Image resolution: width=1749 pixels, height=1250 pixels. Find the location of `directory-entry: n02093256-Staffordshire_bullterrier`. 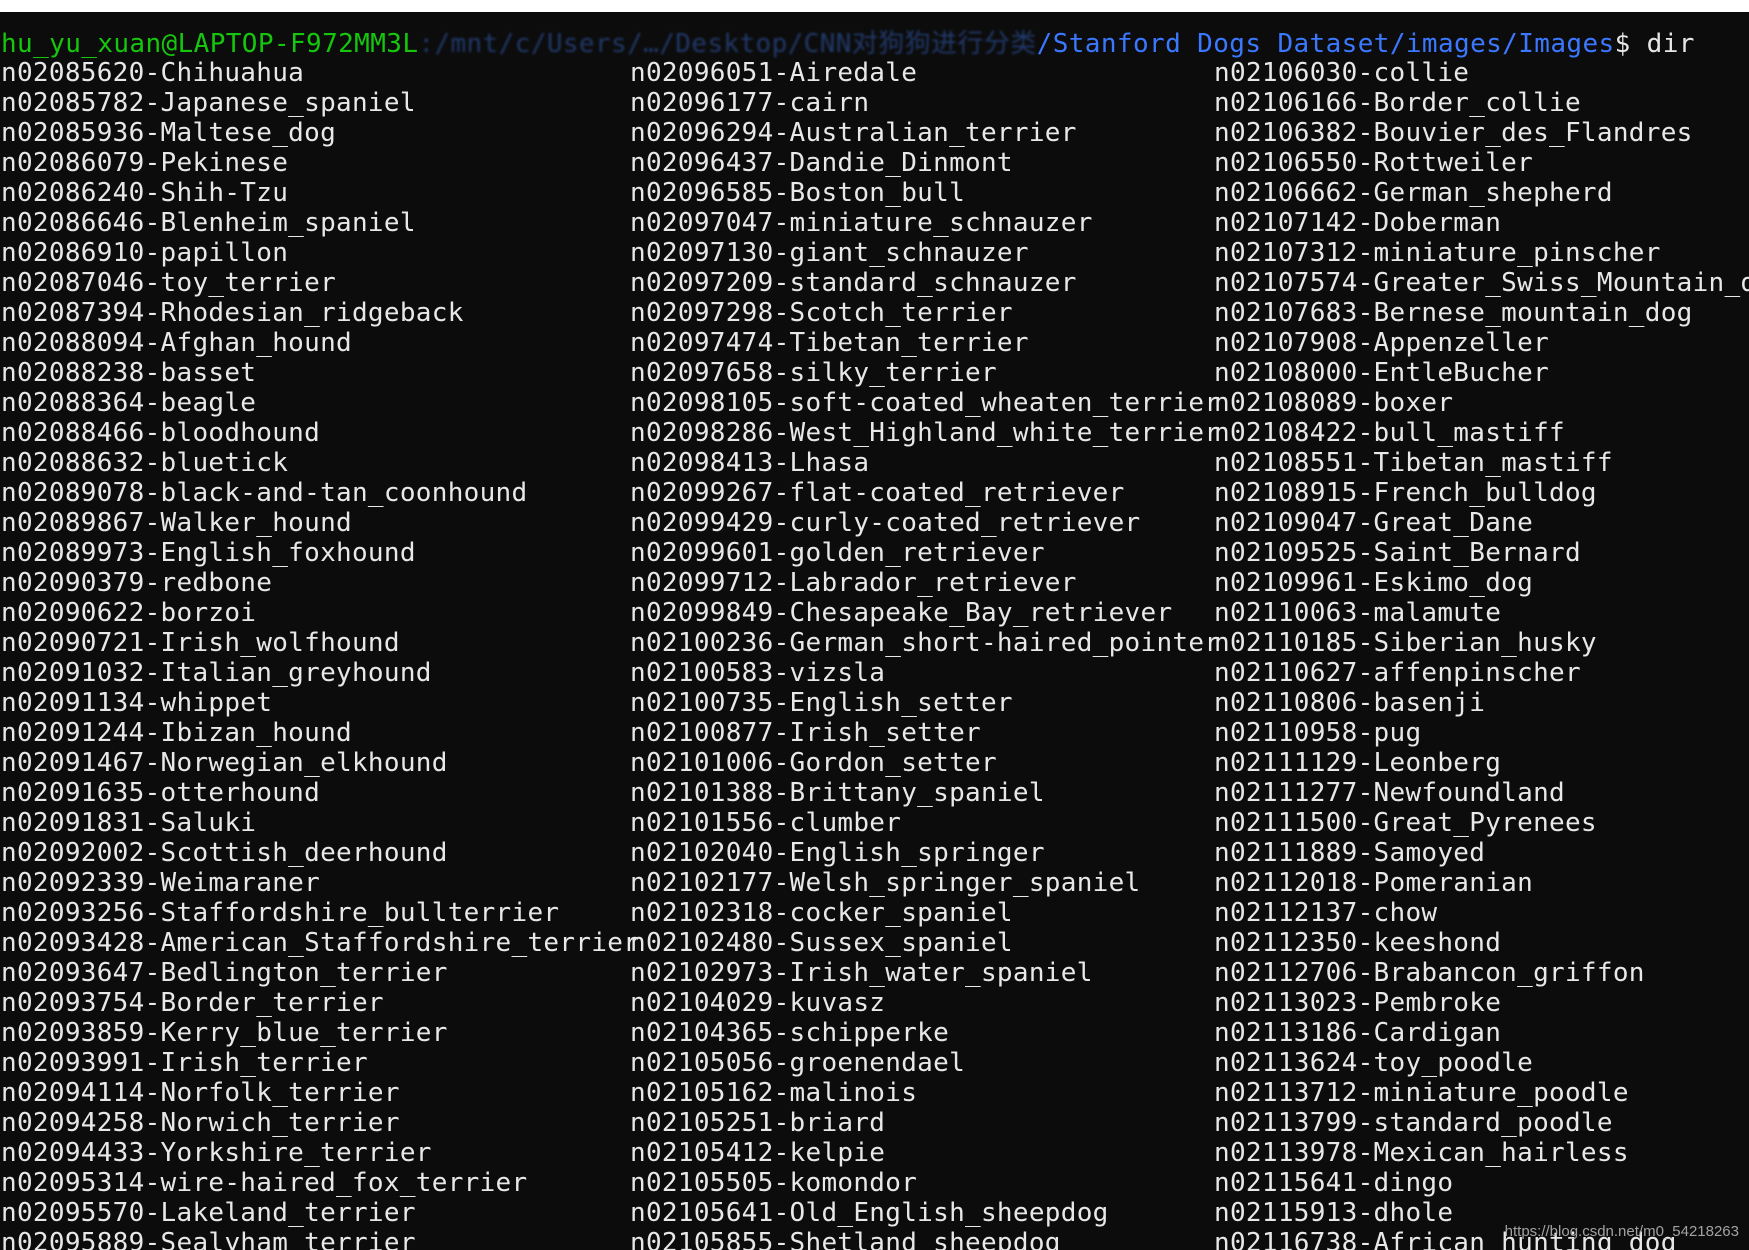

directory-entry: n02093256-Staffordshire_bullterrier is located at coordinates (280, 913).